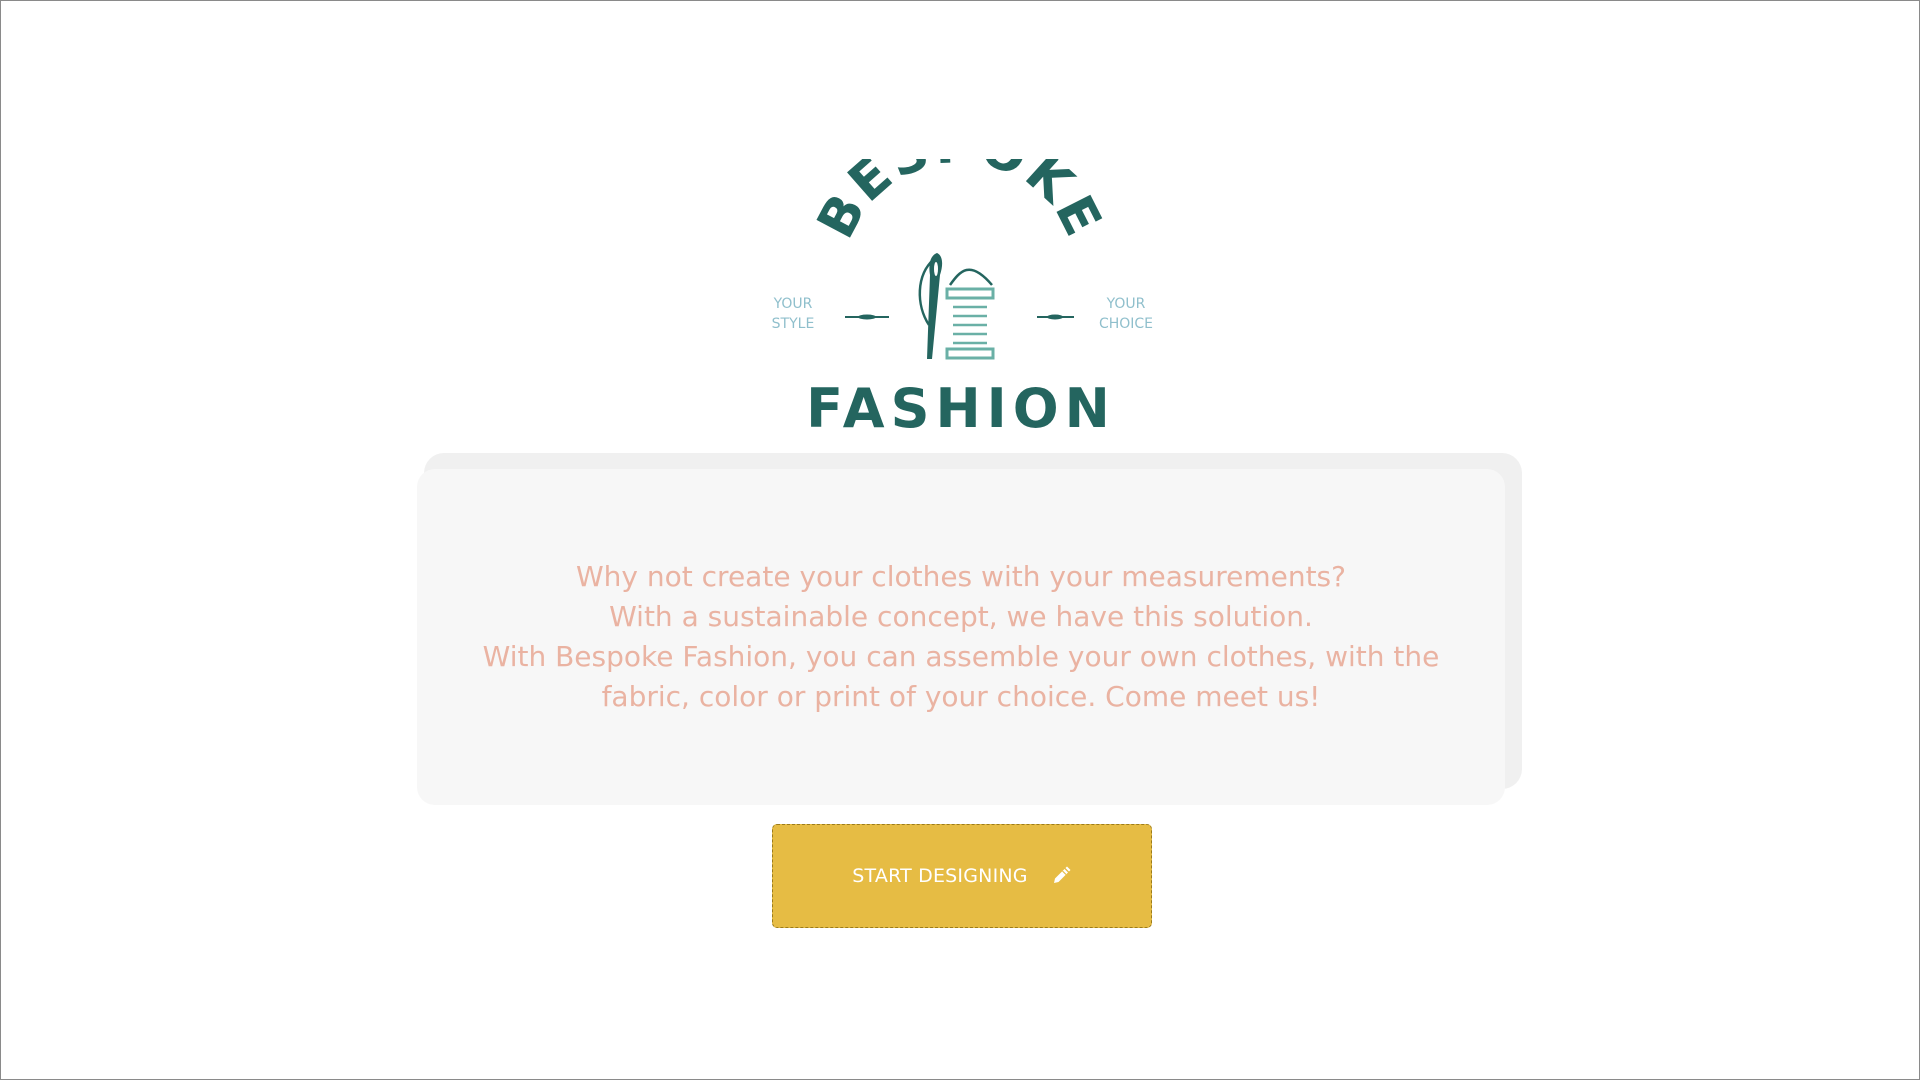 The image size is (1920, 1080). Describe the element at coordinates (793, 304) in the screenshot. I see `tagline-left-line1: YOUR` at that location.